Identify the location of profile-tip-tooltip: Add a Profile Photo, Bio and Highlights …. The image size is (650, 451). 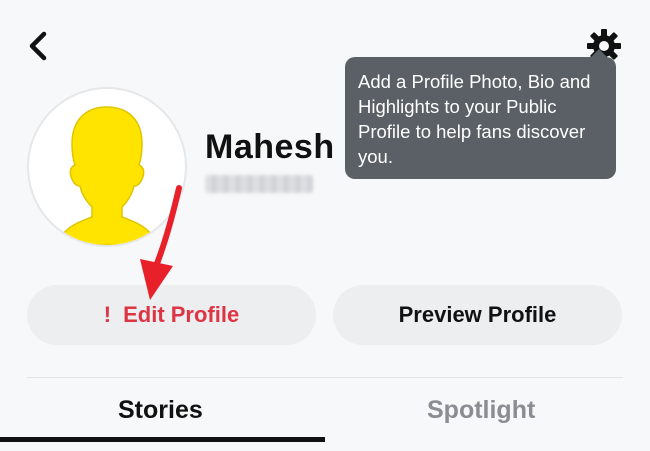
(480, 118).